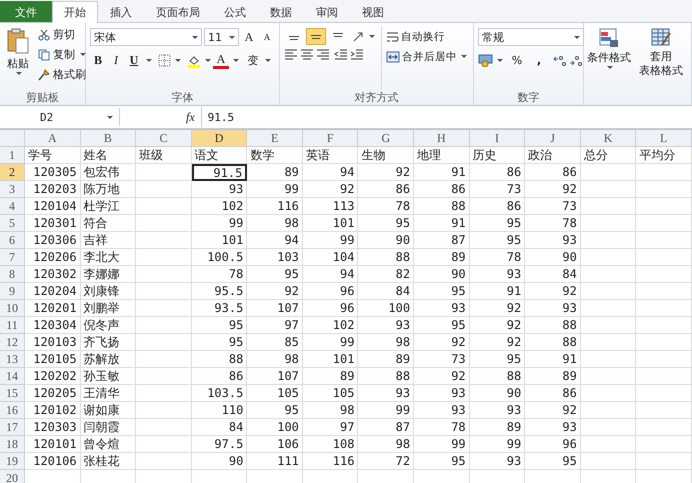 The width and height of the screenshot is (692, 483). Describe the element at coordinates (249, 37) in the screenshot. I see `grow-font-button: A` at that location.